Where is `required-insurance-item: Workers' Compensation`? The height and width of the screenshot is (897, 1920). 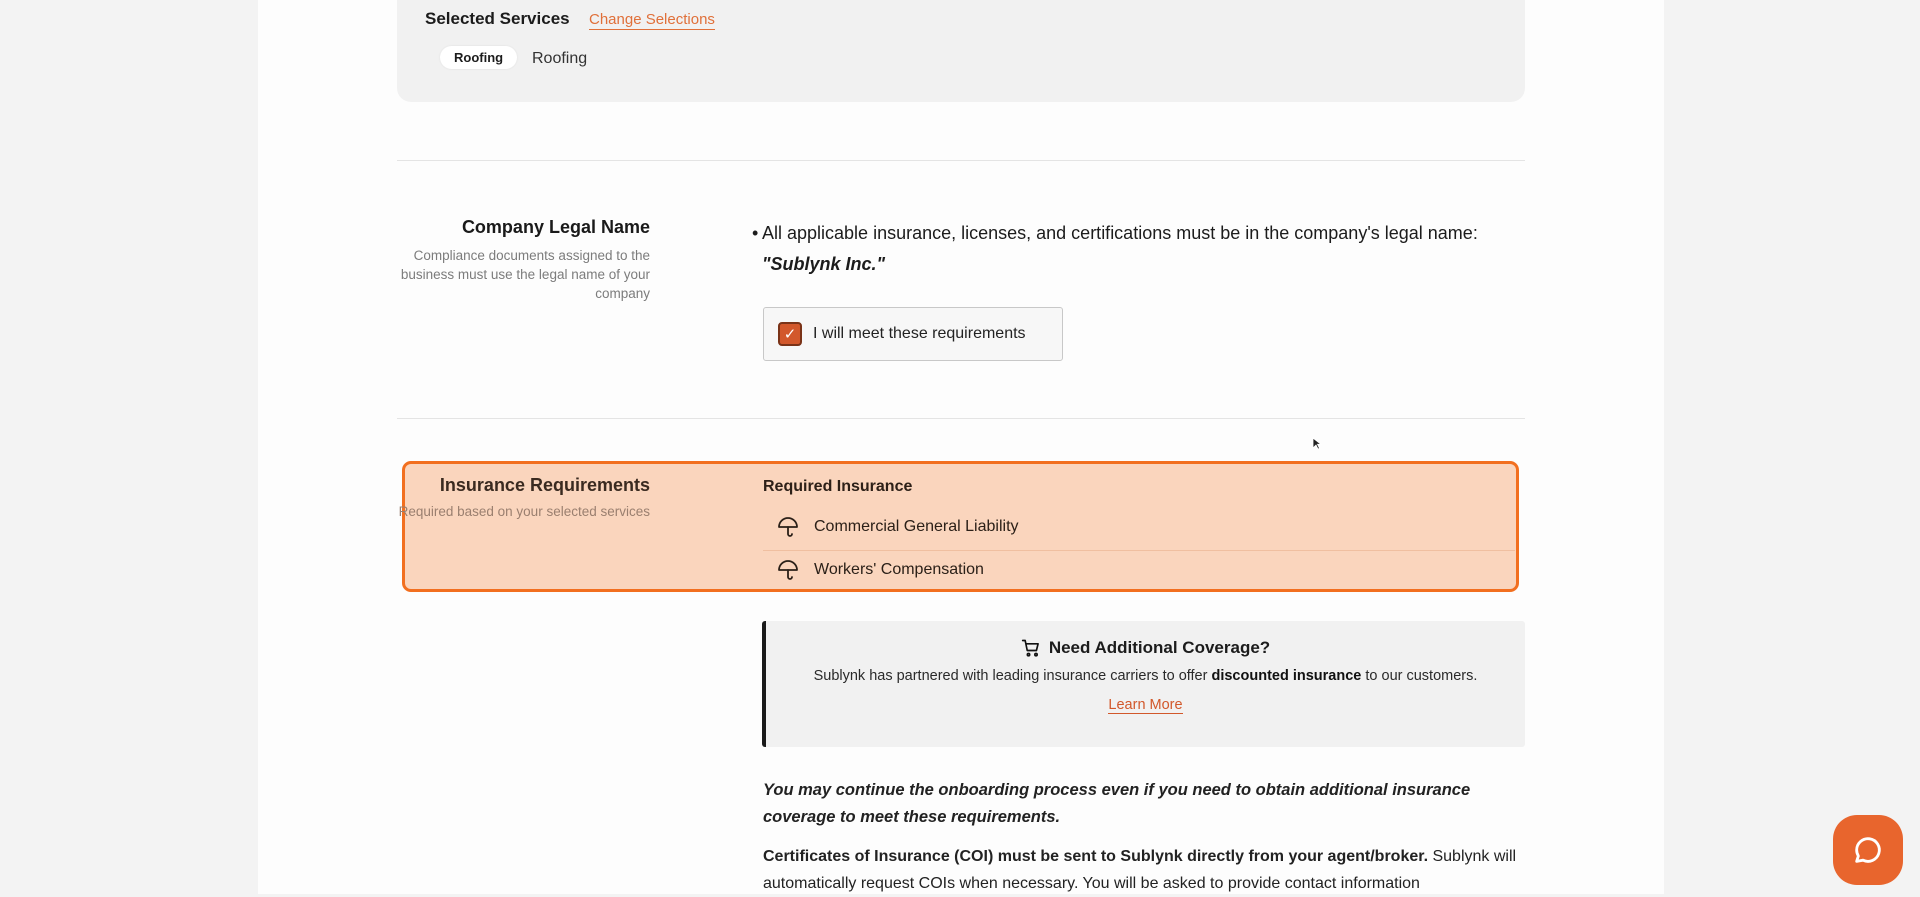
required-insurance-item: Workers' Compensation is located at coordinates (880, 570).